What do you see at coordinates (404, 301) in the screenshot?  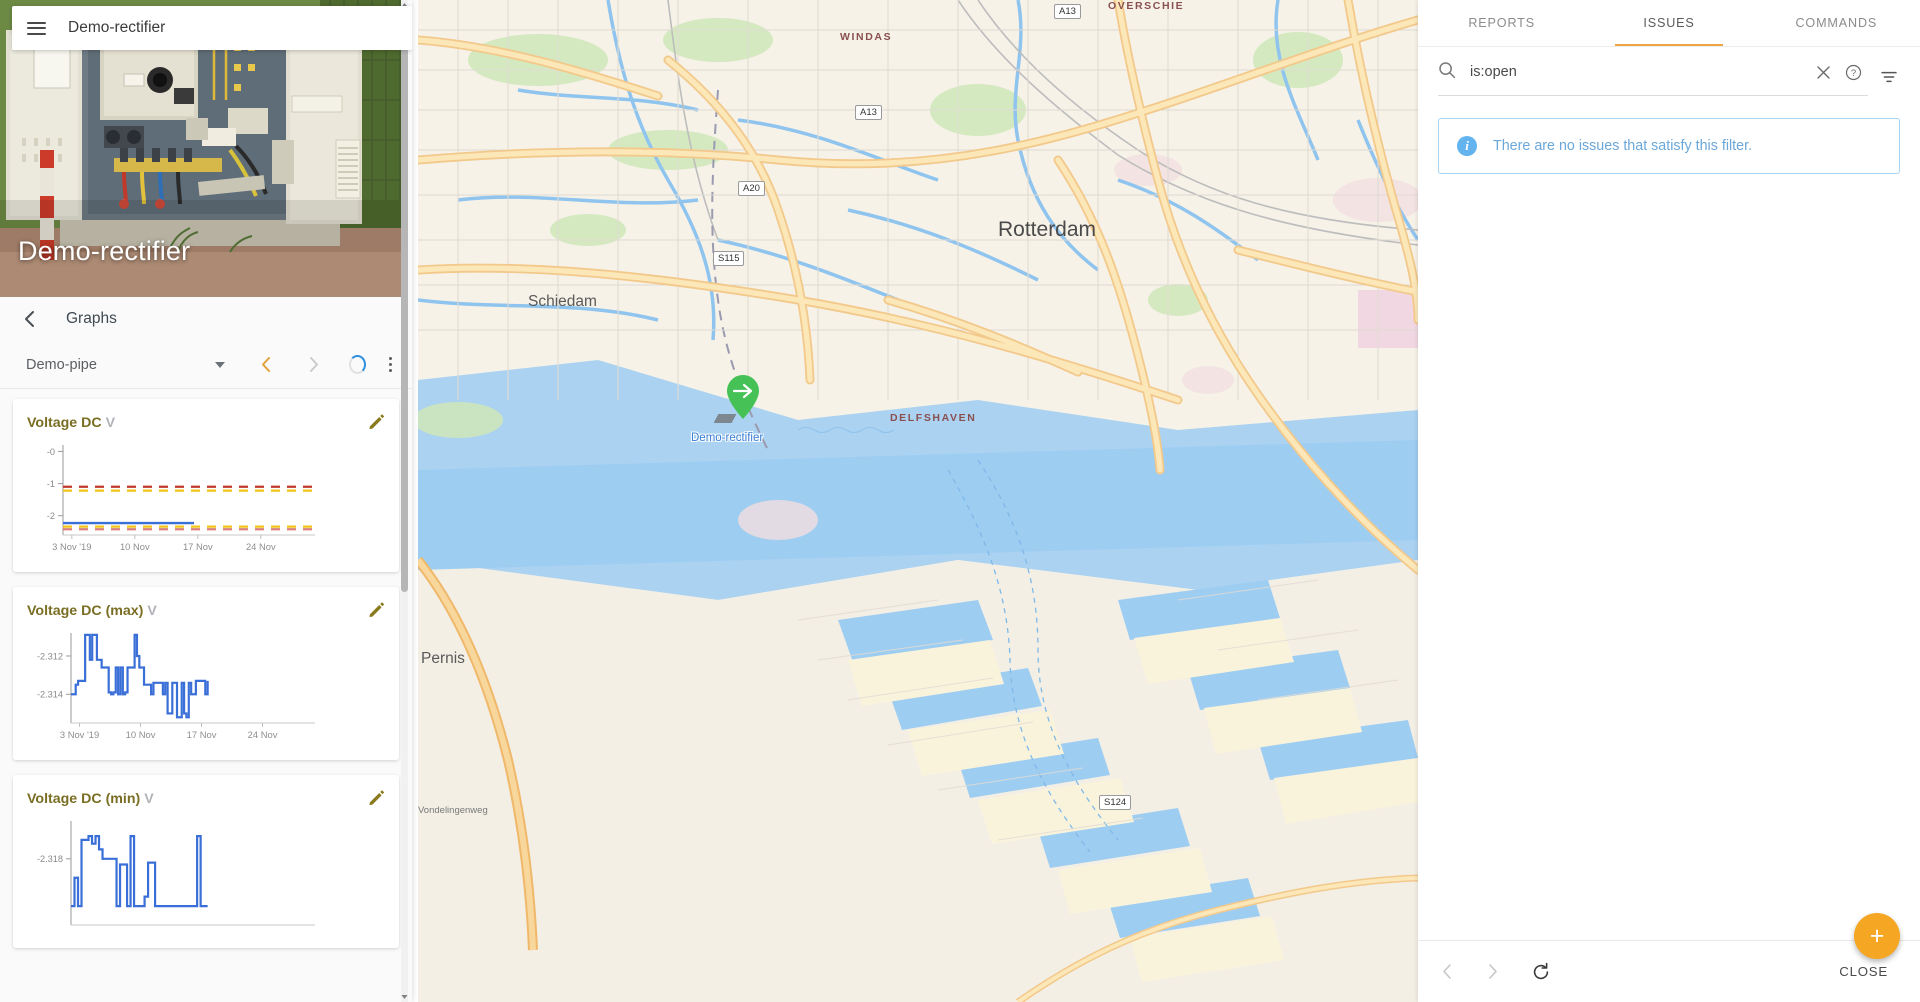 I see `sidebar-scrollbar-thumb` at bounding box center [404, 301].